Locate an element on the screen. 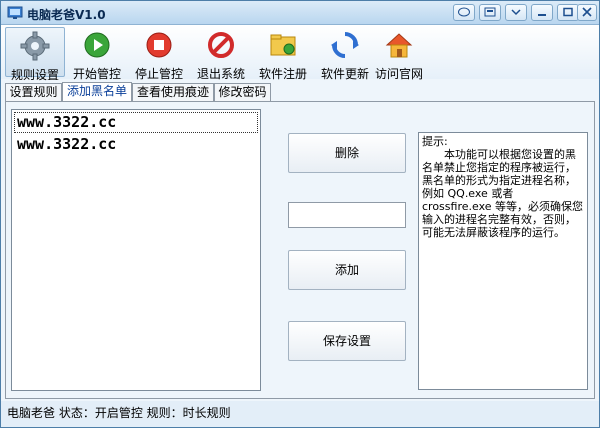 The height and width of the screenshot is (428, 600). tab-view-usage-traces: 查看使用痕迹 is located at coordinates (173, 92).